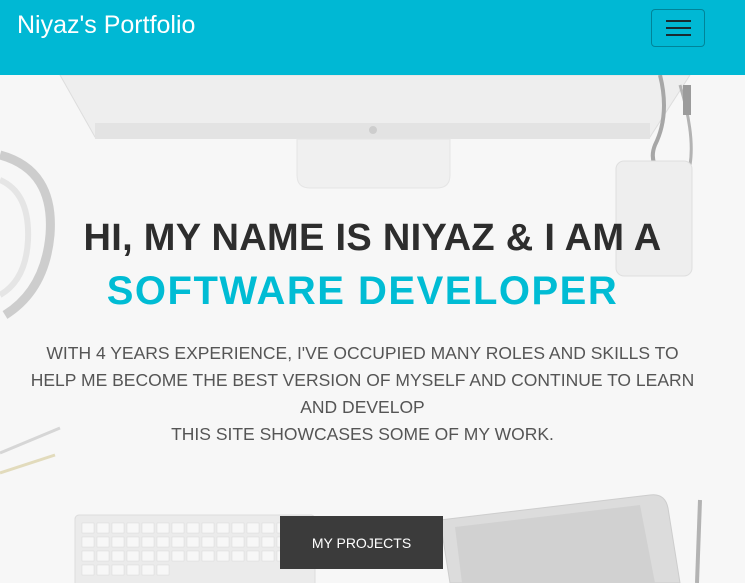 This screenshot has width=745, height=583. I want to click on navbar: Niyaz's Portfolio, so click(372, 37).